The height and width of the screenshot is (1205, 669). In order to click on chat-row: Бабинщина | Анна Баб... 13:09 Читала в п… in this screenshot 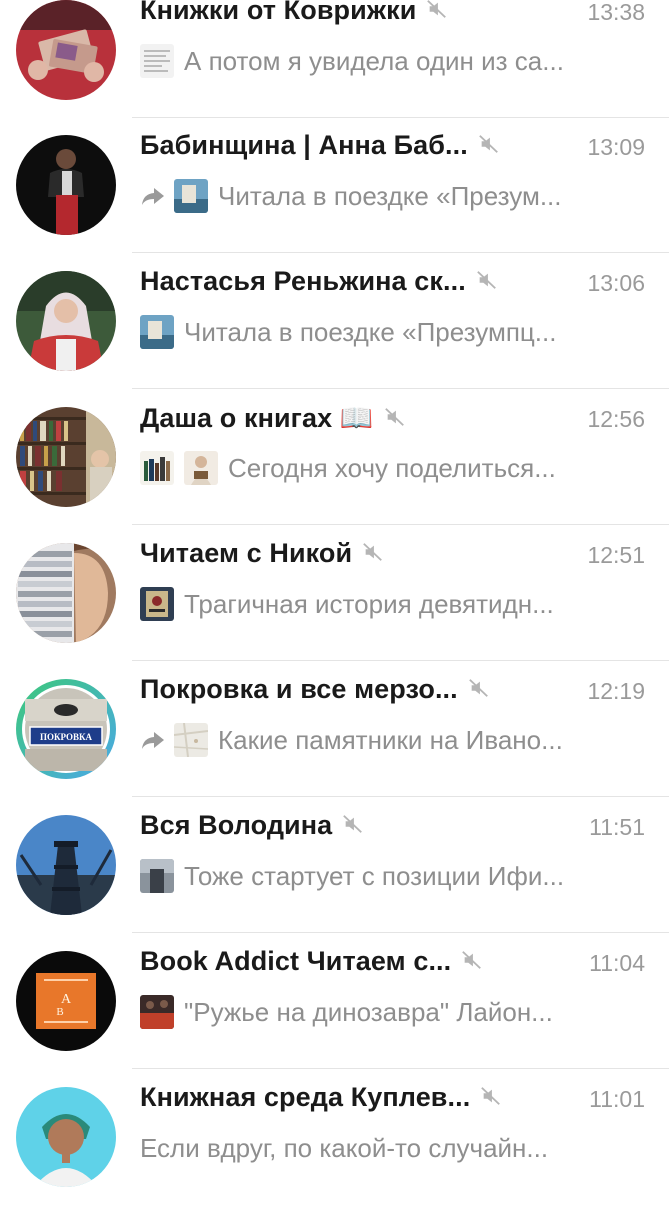, I will do `click(334, 185)`.